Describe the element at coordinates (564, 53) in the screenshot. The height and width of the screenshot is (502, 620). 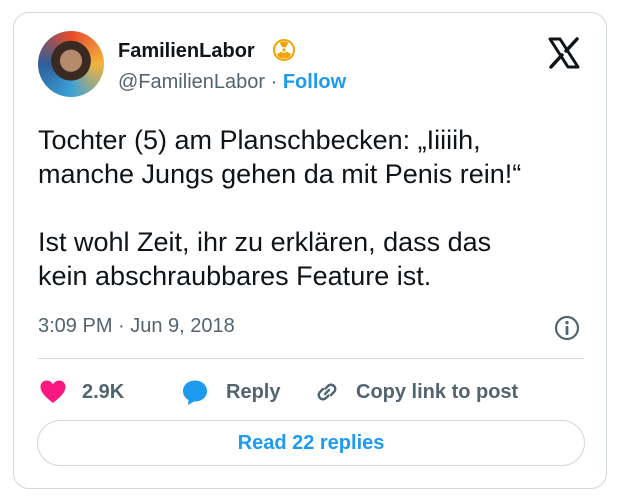
I see `x-logo-icon` at that location.